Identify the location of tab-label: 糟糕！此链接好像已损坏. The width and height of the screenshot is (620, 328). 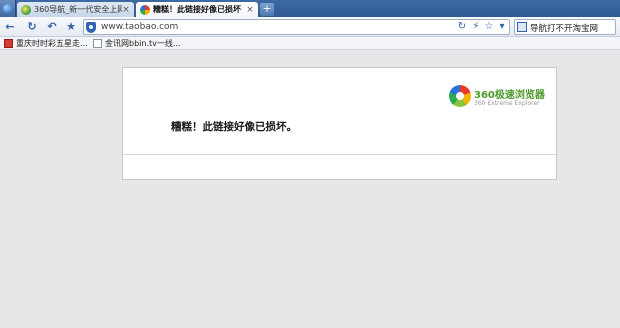
(197, 9).